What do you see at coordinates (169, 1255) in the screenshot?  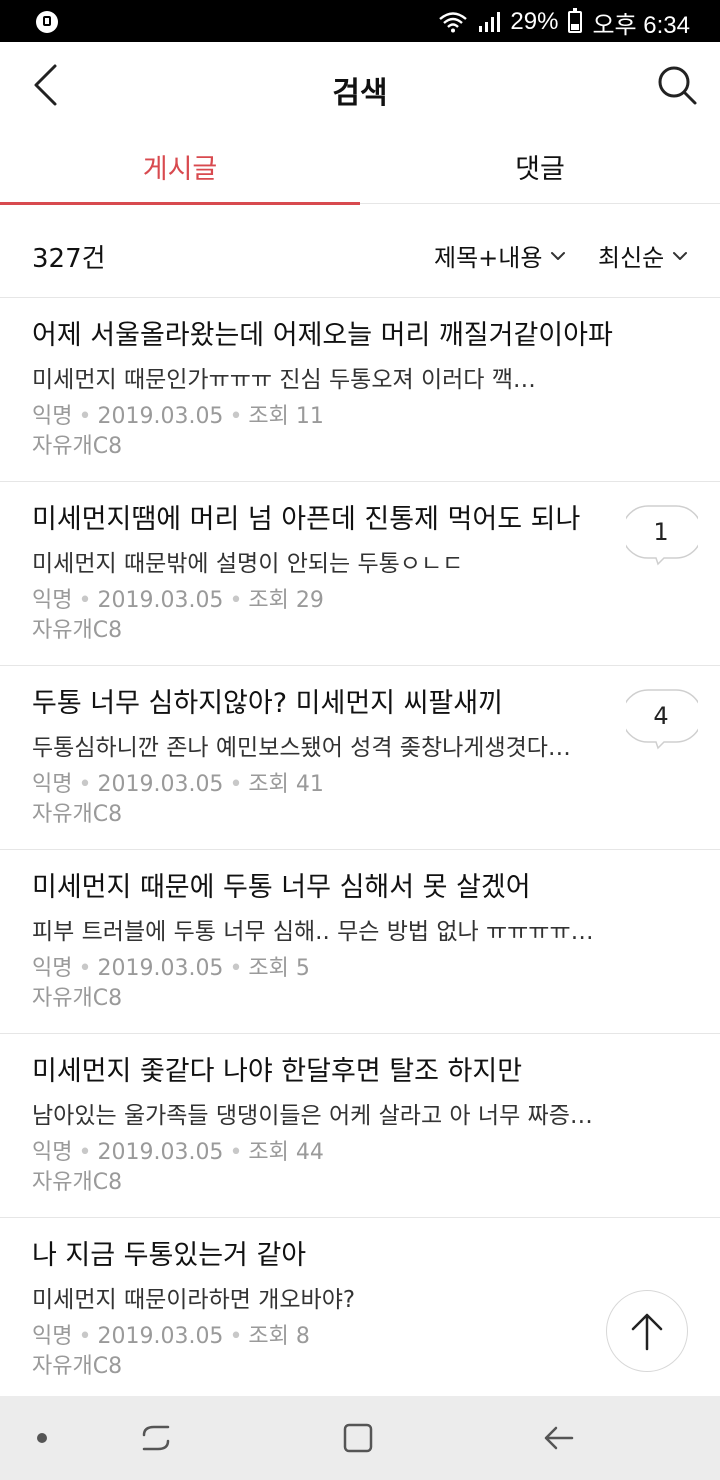 I see `post-title: 나 지금 두통있는거 같아` at bounding box center [169, 1255].